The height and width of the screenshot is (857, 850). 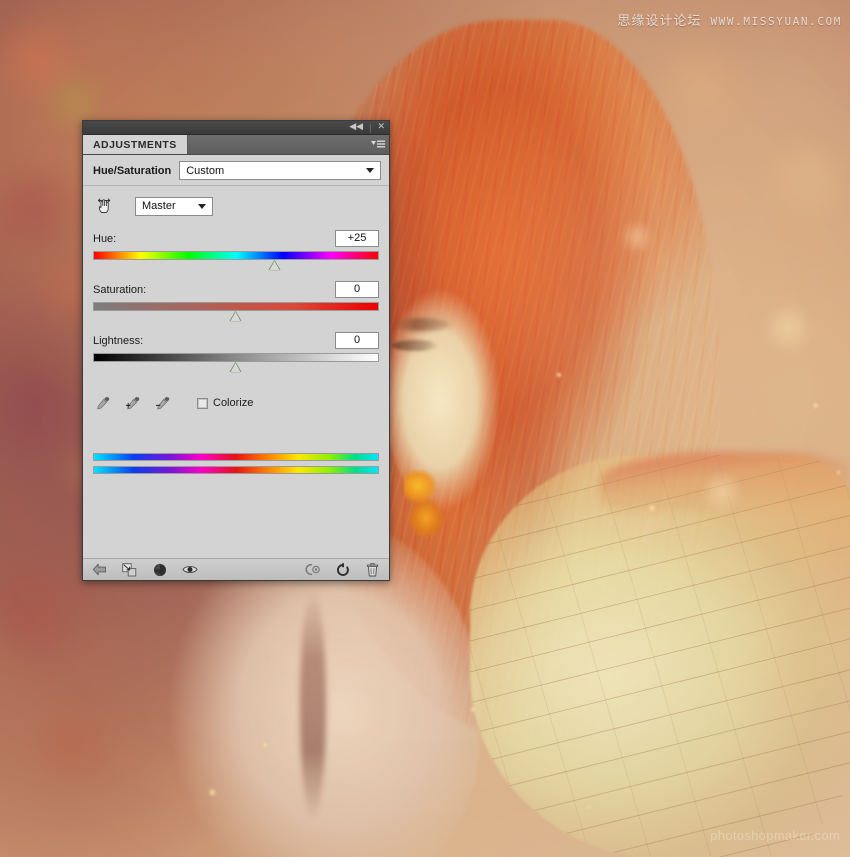 What do you see at coordinates (236, 569) in the screenshot?
I see `panel-footer` at bounding box center [236, 569].